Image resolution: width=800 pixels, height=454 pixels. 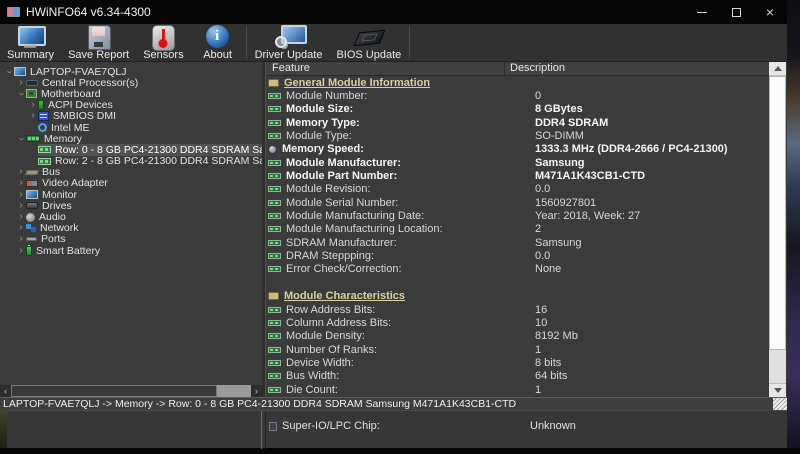 I want to click on feature-row-general-module-information: General Module Information, so click(x=517, y=82).